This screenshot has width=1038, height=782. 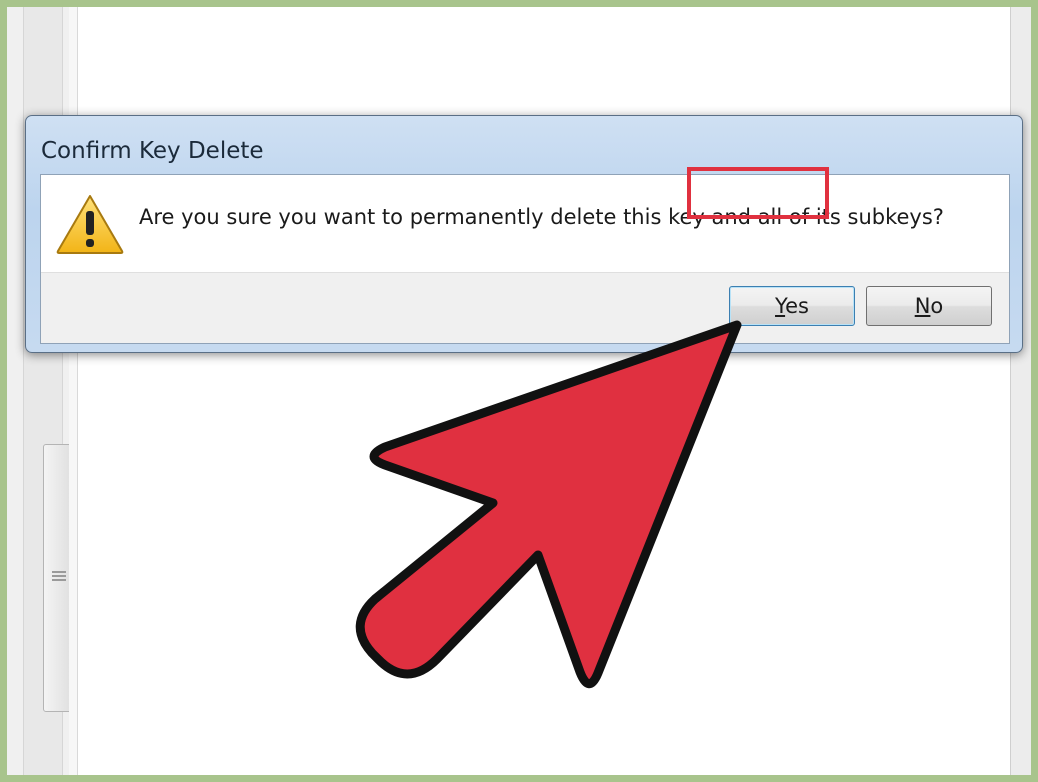 I want to click on yes-accel-label: Y, so click(x=780, y=306).